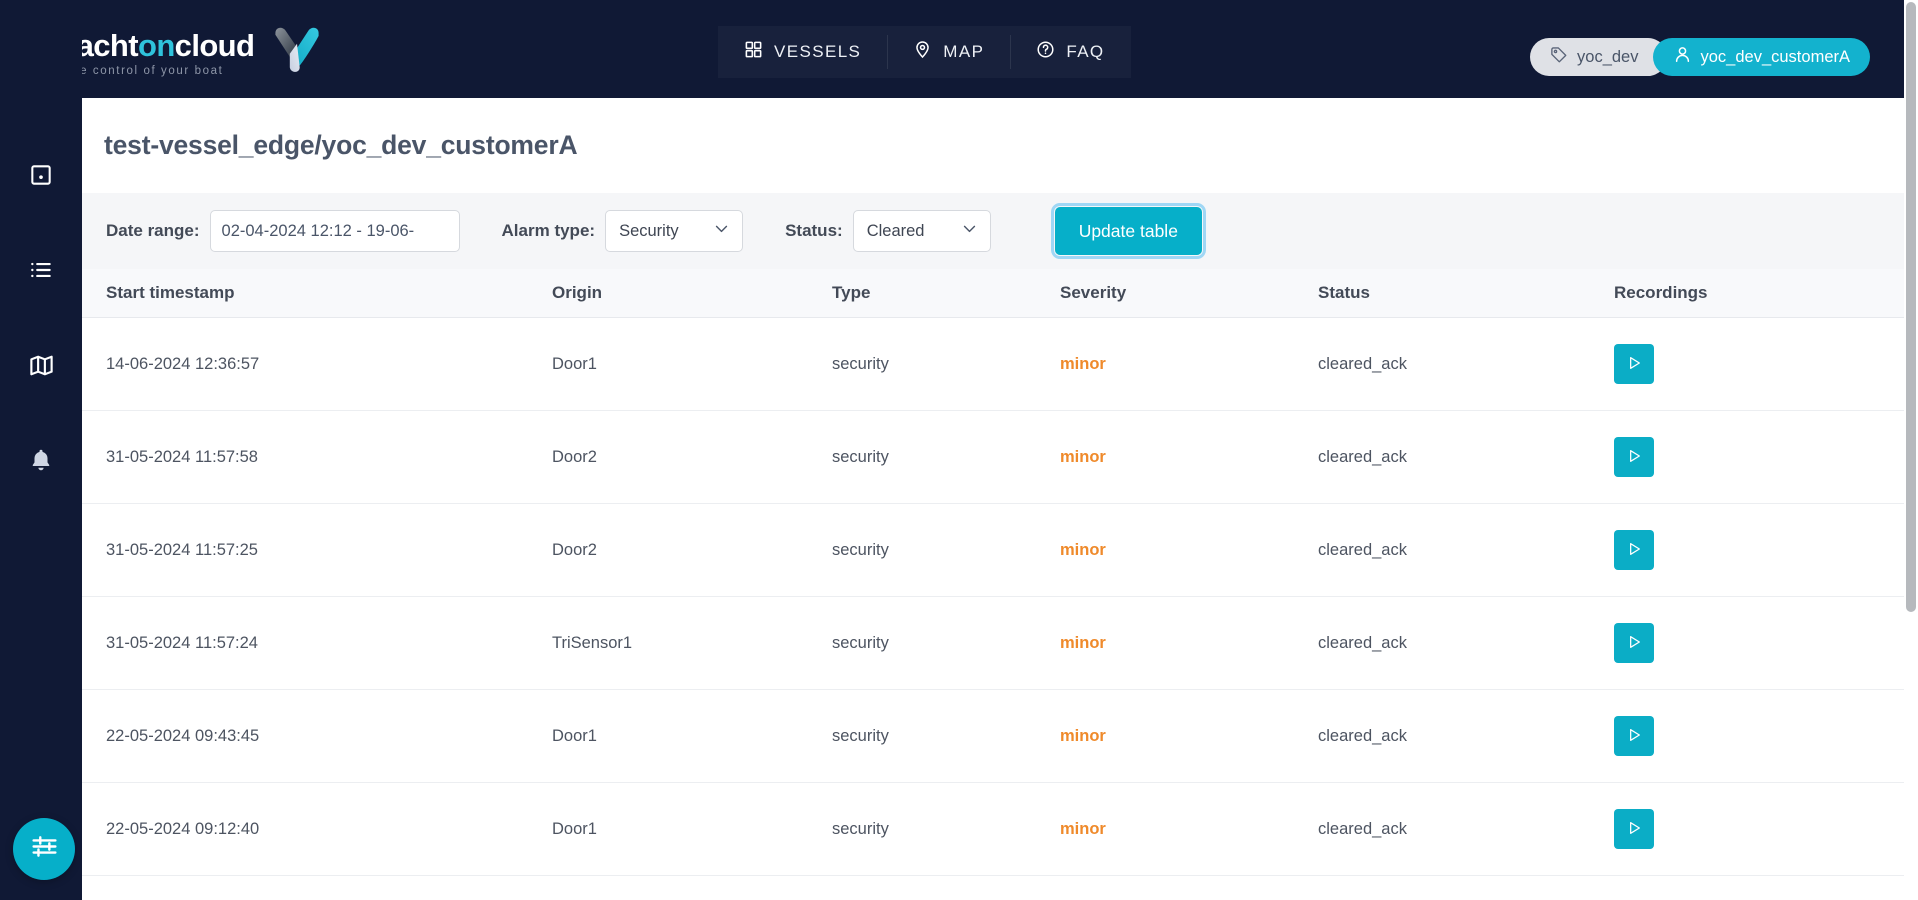 Image resolution: width=1918 pixels, height=900 pixels. Describe the element at coordinates (1775, 56) in the screenshot. I see `user-badge-label: yoc_dev_customerA` at that location.